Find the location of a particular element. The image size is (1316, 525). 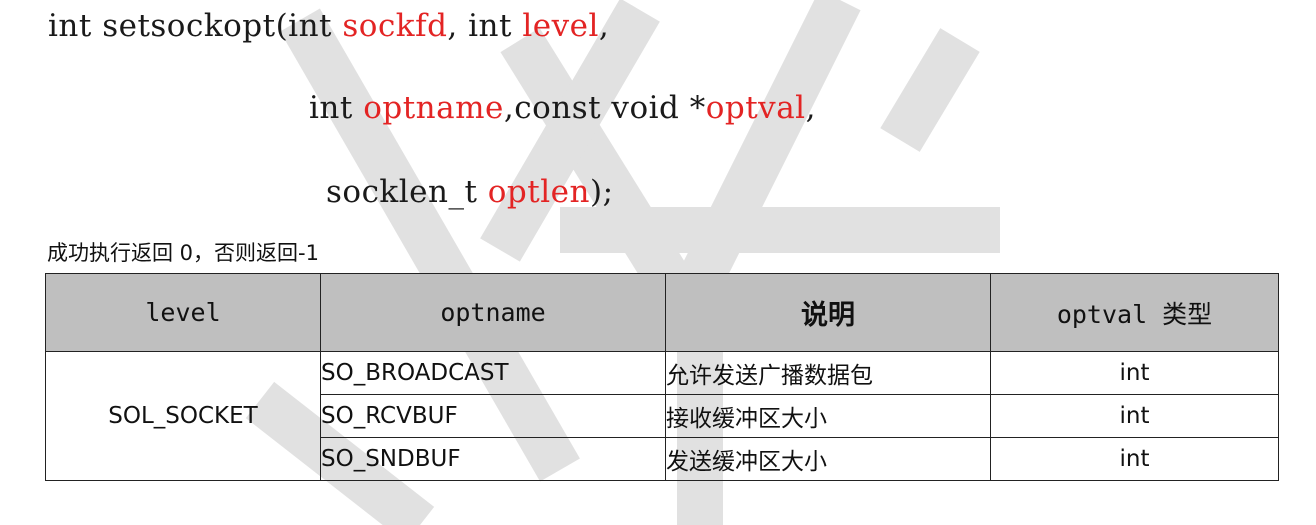

return-note: 成功执行返回 0，否则返回-1 is located at coordinates (183, 253).